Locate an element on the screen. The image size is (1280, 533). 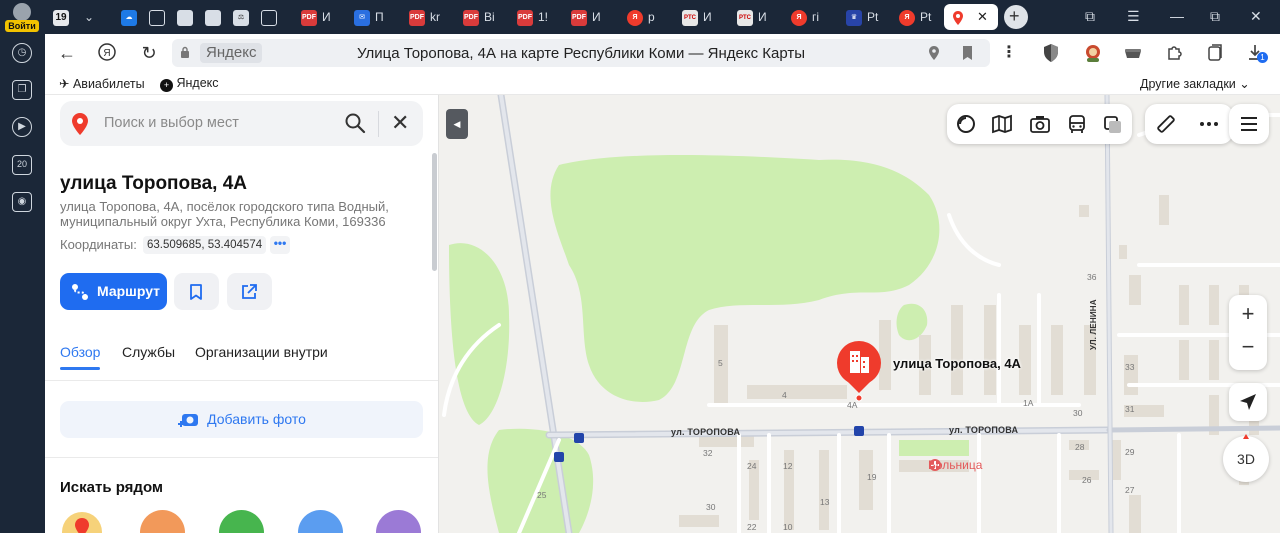
tab-15: Ягі is located at coordinates (805, 17).